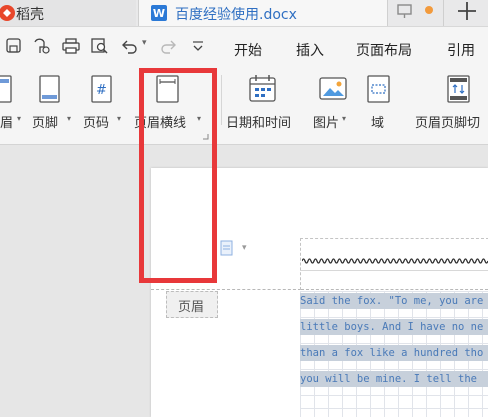  Describe the element at coordinates (405, 11) in the screenshot. I see `monitor-icon` at that location.